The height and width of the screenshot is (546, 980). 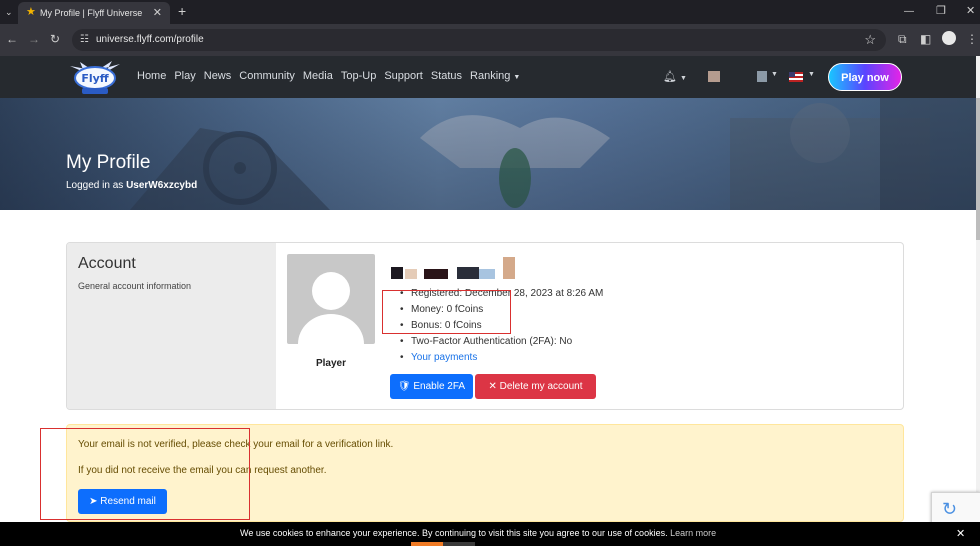 I want to click on username: UserW6xzcybd, so click(x=162, y=185).